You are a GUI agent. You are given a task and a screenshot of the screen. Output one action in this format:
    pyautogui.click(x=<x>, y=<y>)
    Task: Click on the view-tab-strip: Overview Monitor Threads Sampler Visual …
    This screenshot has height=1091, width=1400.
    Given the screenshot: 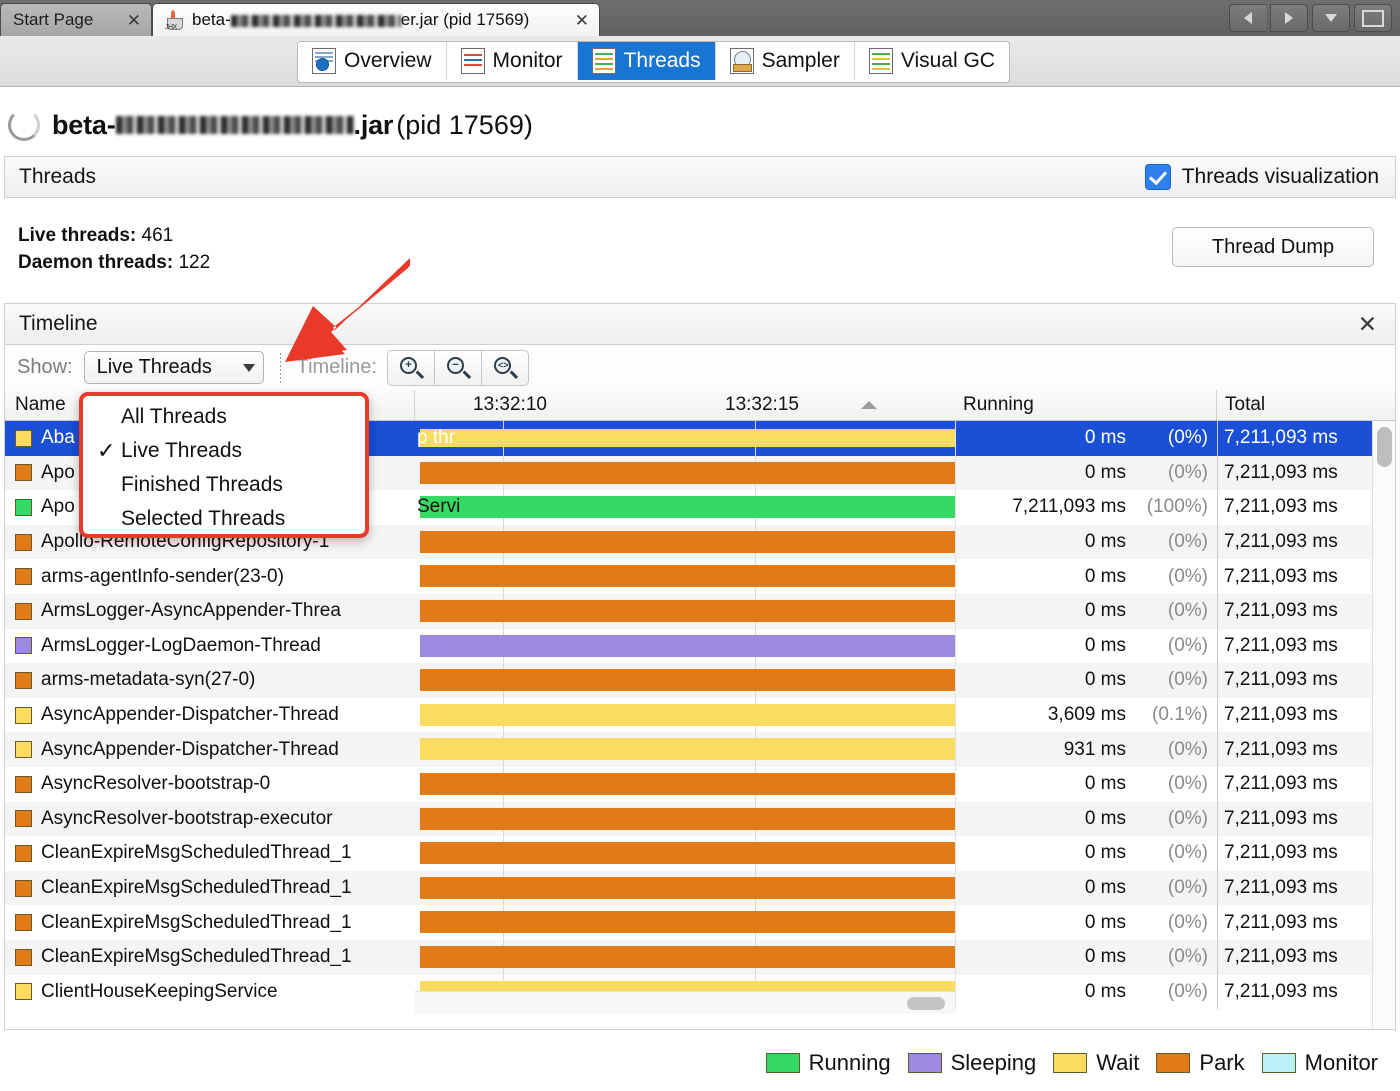 What is the action you would take?
    pyautogui.click(x=700, y=61)
    